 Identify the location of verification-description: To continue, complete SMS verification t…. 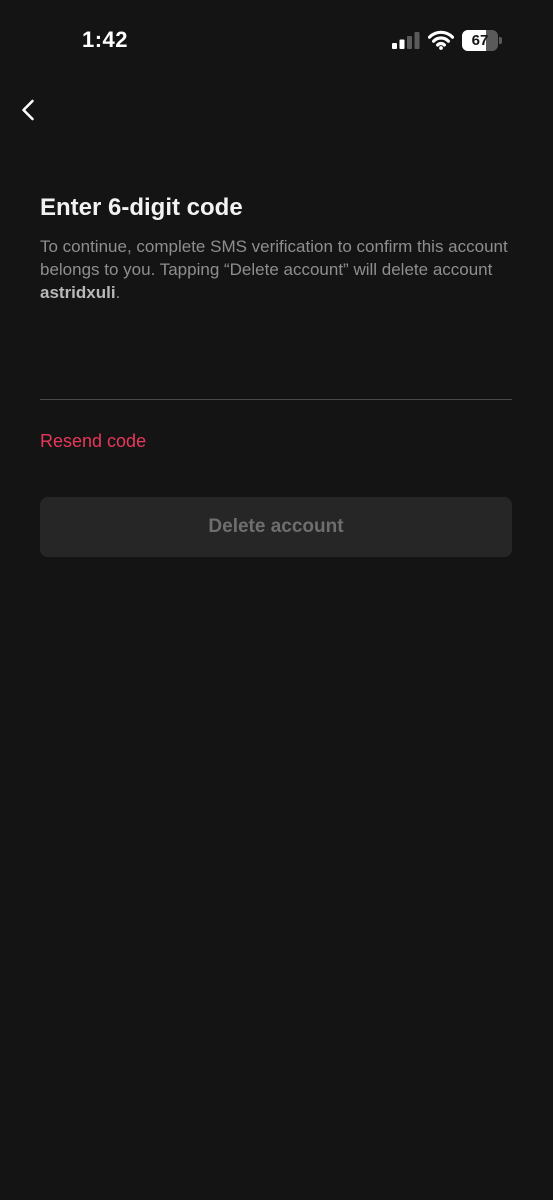
(275, 269).